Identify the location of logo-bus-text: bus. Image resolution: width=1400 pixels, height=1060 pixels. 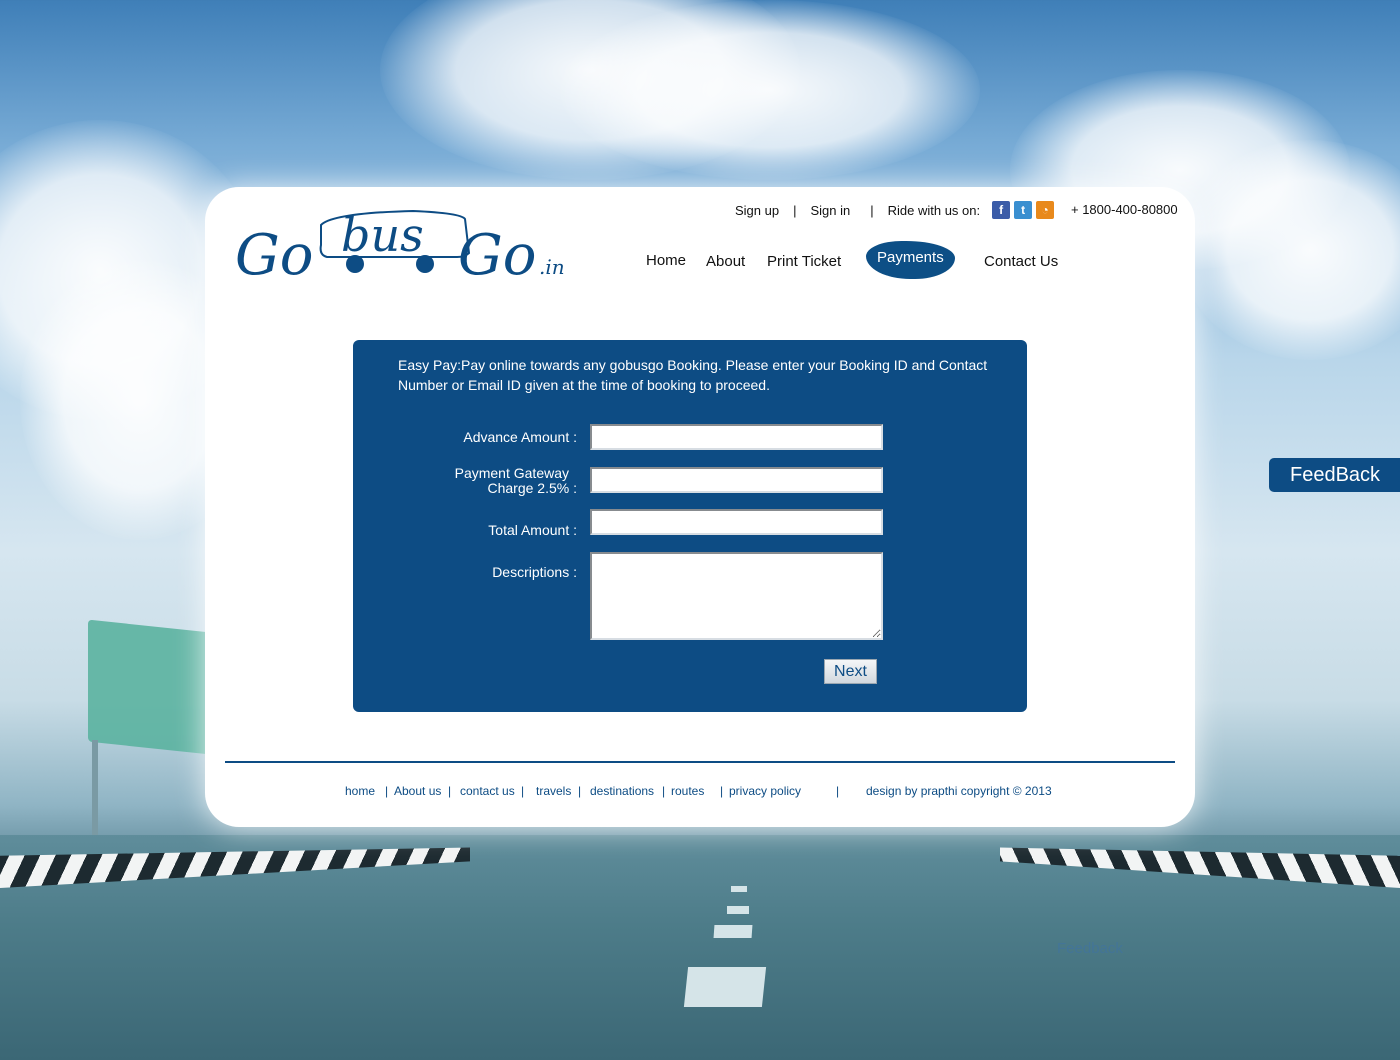
(382, 235).